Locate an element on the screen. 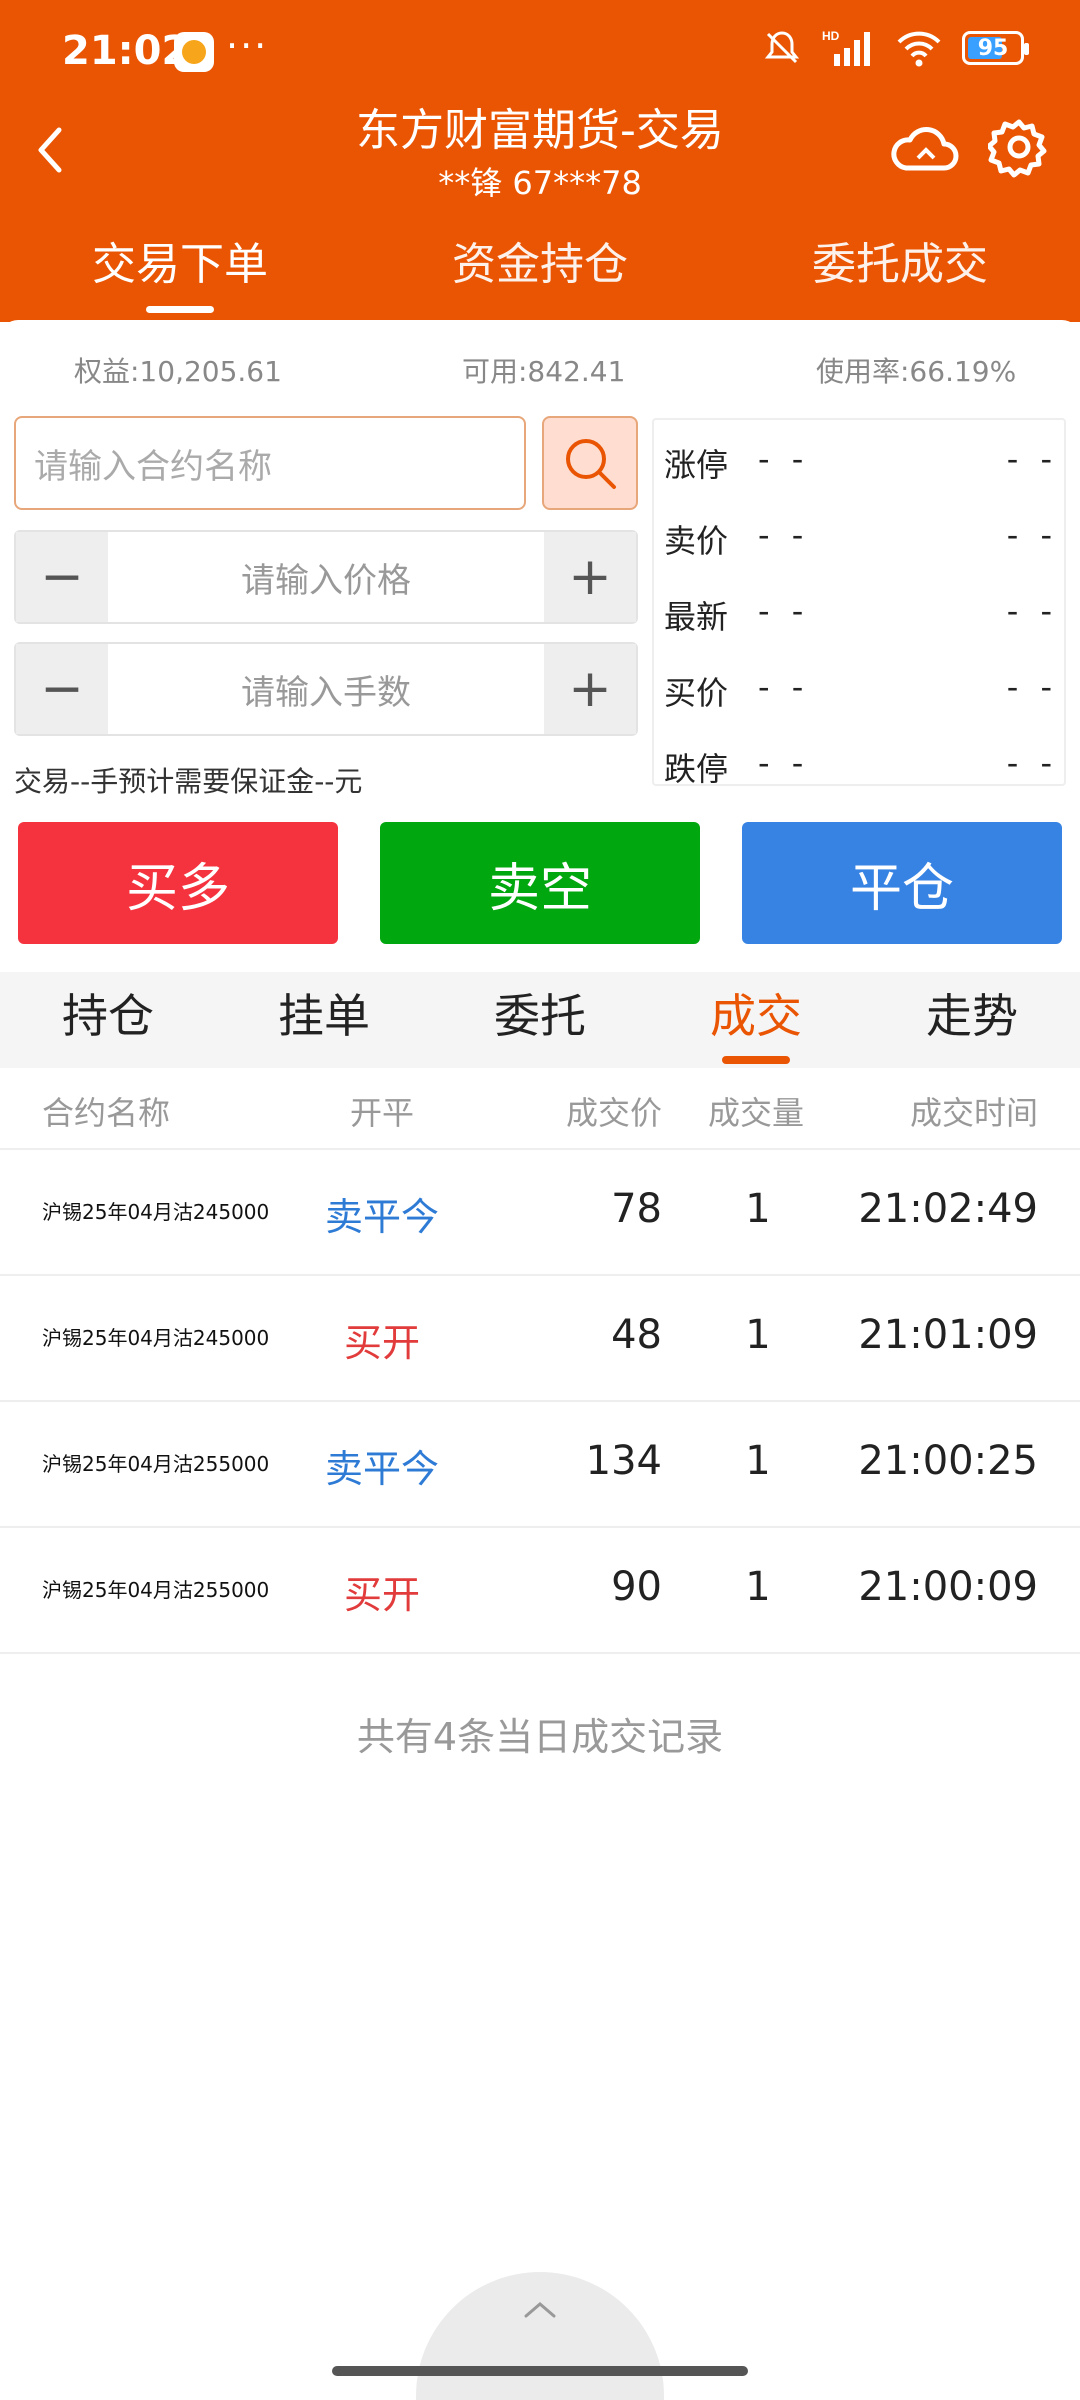 The height and width of the screenshot is (2400, 1080). quantity-stepper: − 请输入手数 + is located at coordinates (326, 689).